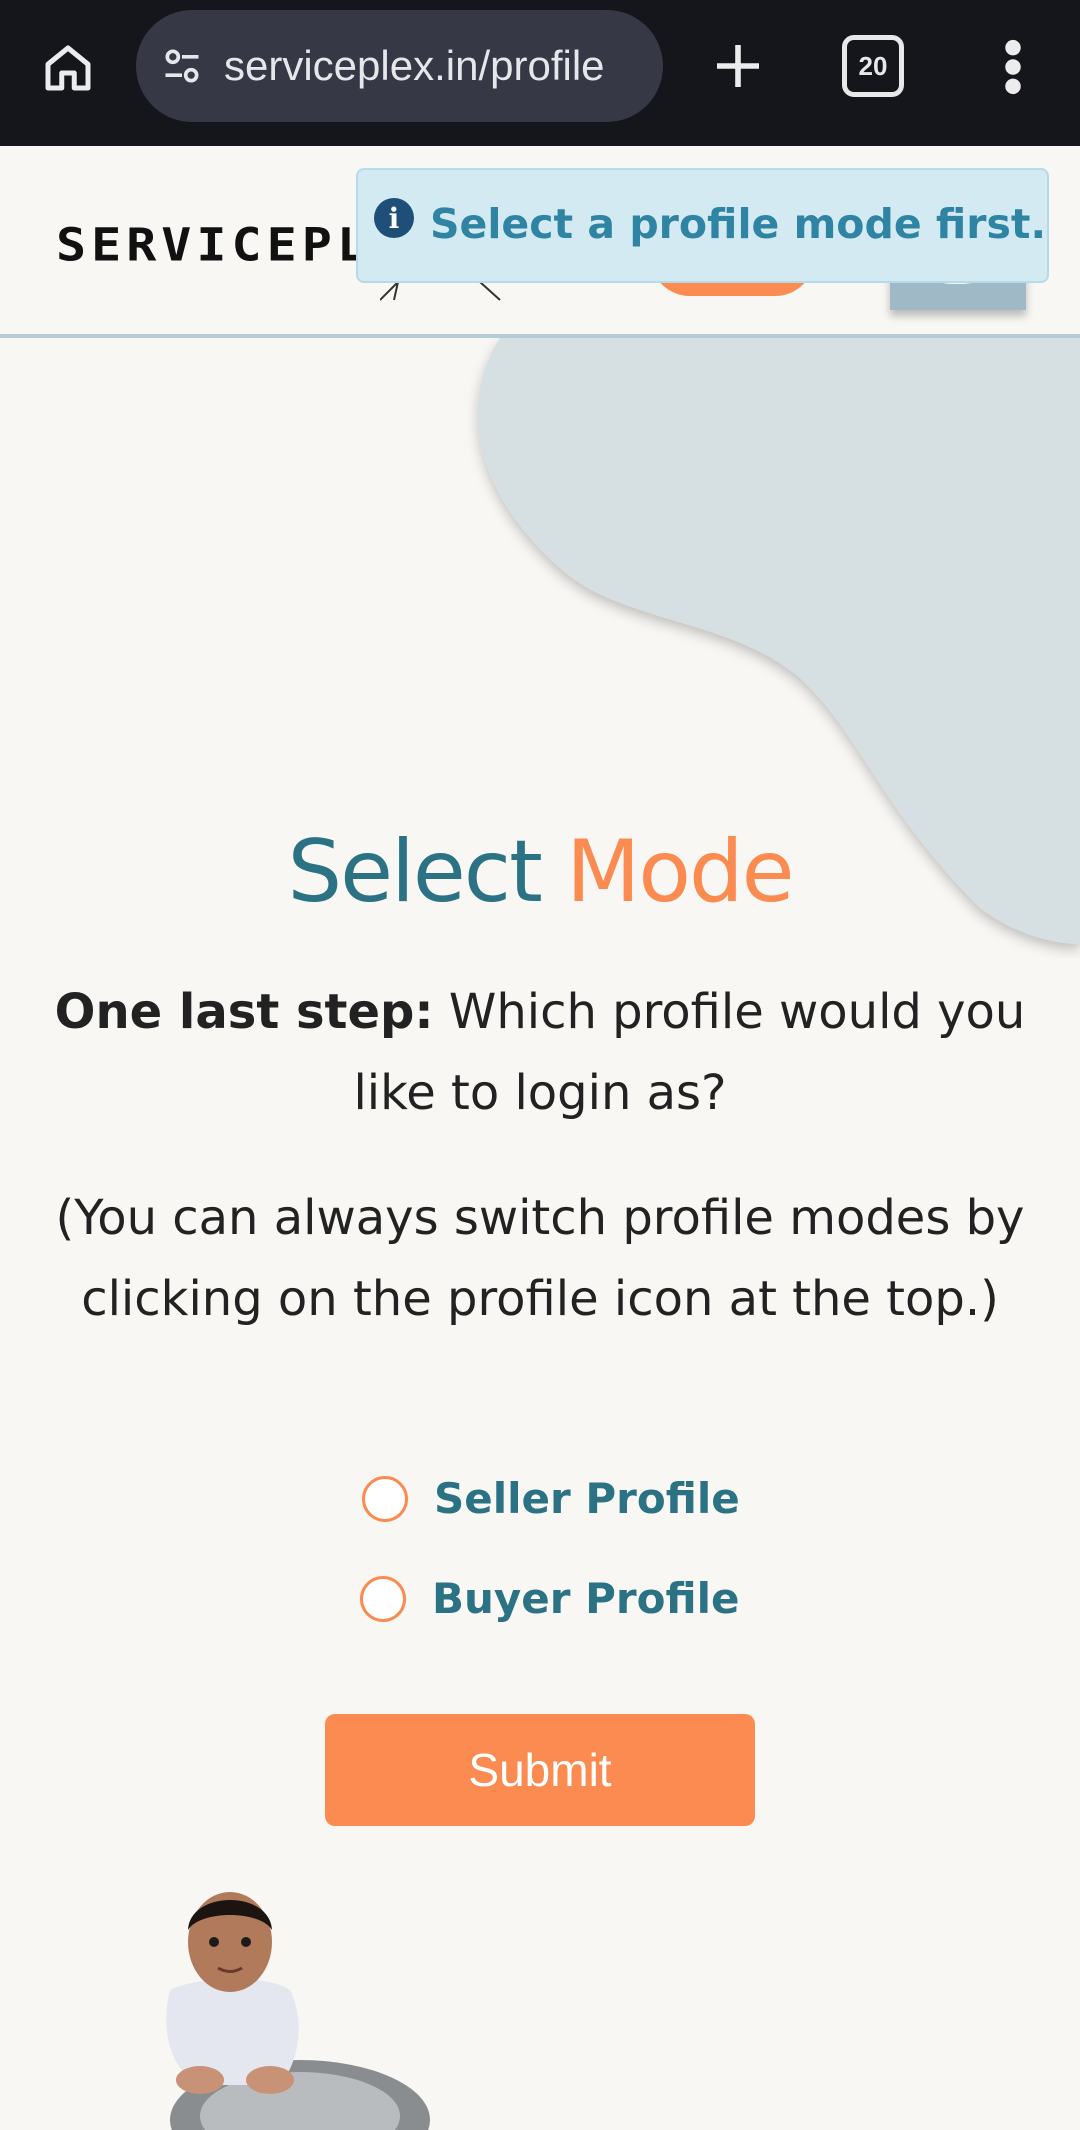  What do you see at coordinates (385, 1498) in the screenshot?
I see `seller-profile-radio` at bounding box center [385, 1498].